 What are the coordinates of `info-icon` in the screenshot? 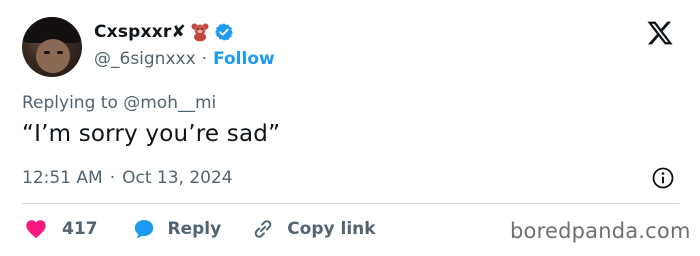 It's located at (663, 178).